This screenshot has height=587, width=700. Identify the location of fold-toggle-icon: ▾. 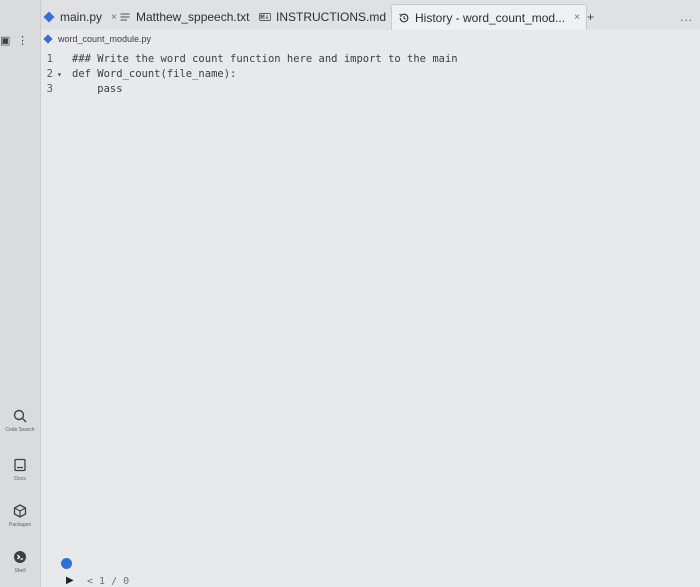
(61, 74).